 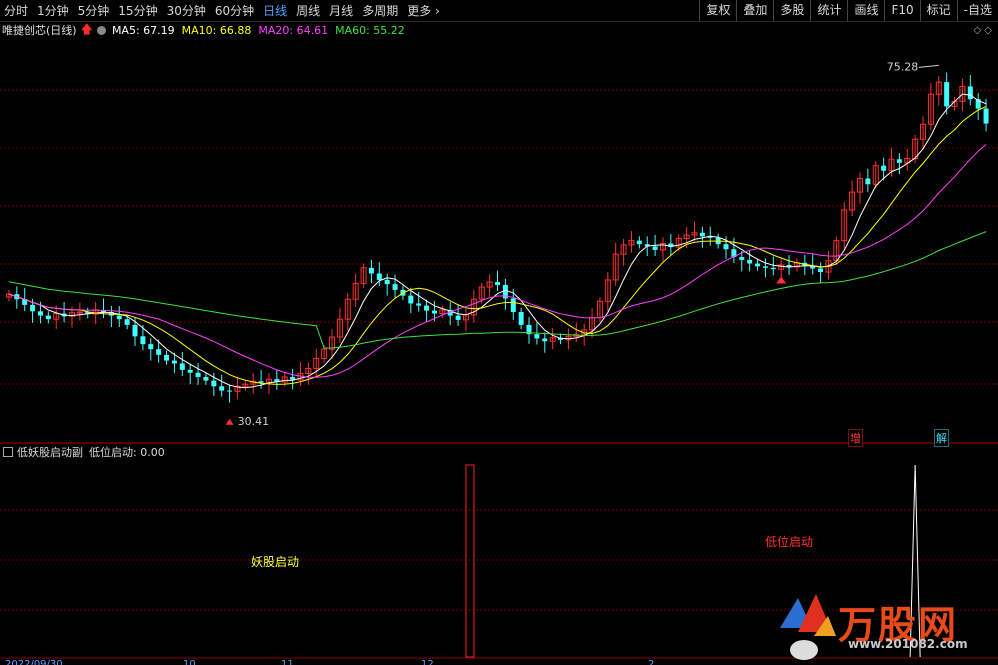 What do you see at coordinates (287, 662) in the screenshot?
I see `date-tick-2: 11` at bounding box center [287, 662].